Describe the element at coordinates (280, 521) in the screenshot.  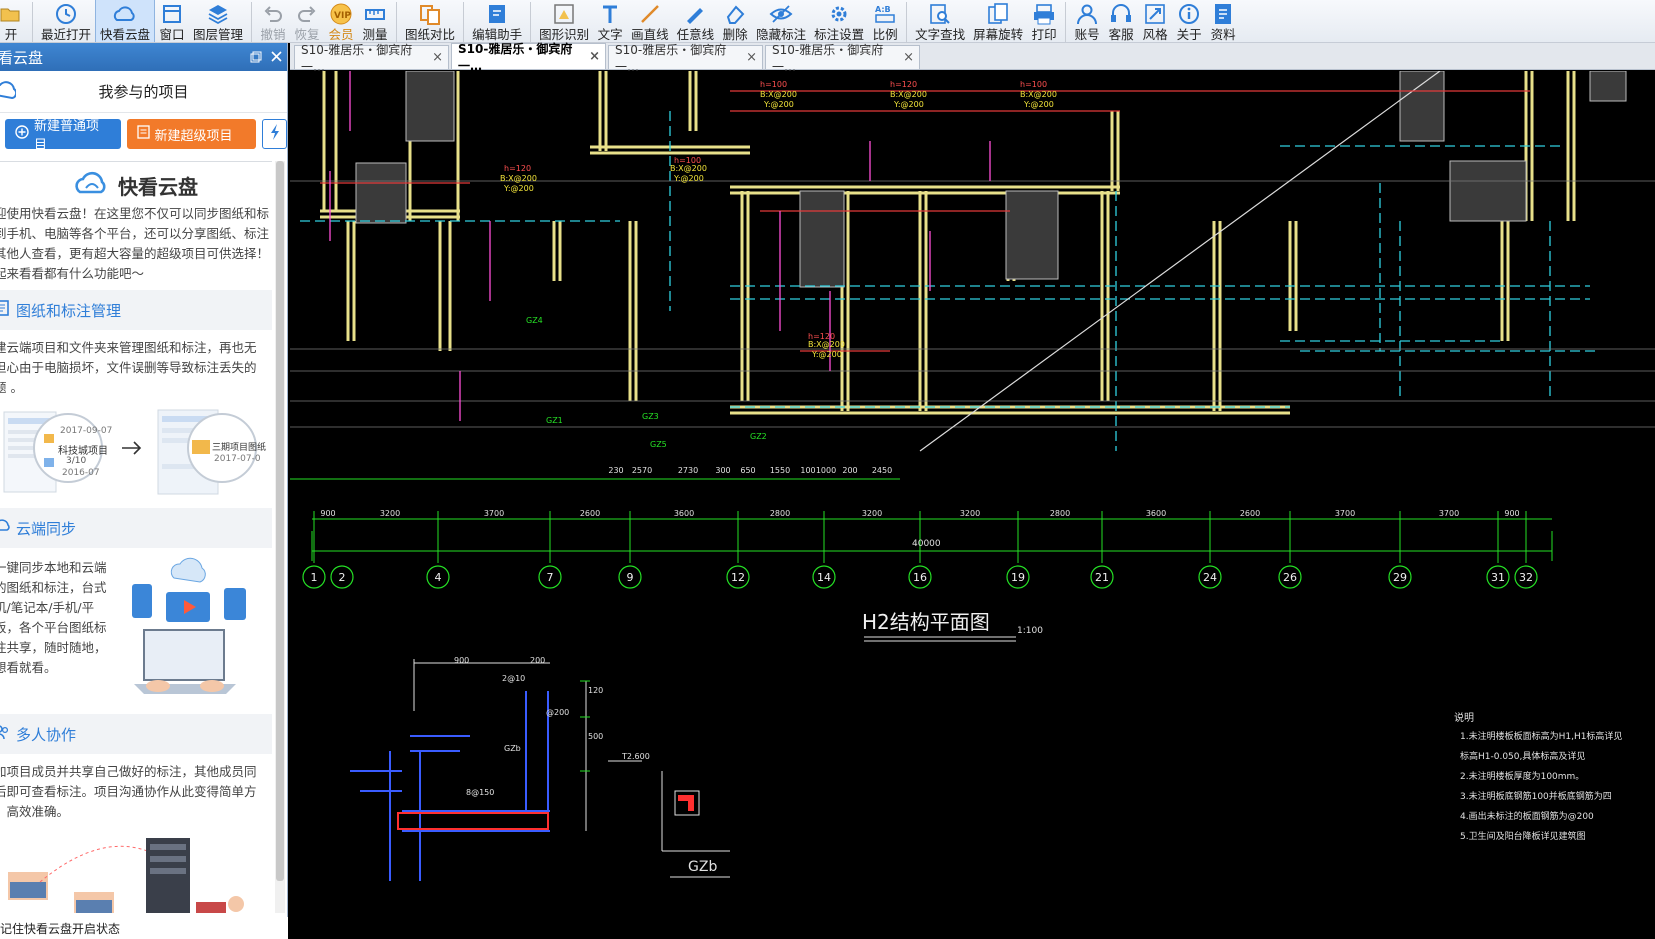
I see `scrollbar-thumb` at that location.